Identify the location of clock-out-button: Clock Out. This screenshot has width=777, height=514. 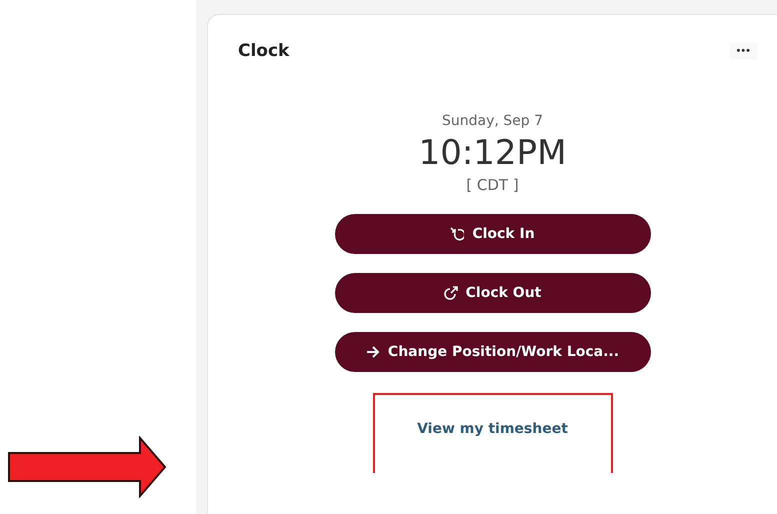
(492, 293).